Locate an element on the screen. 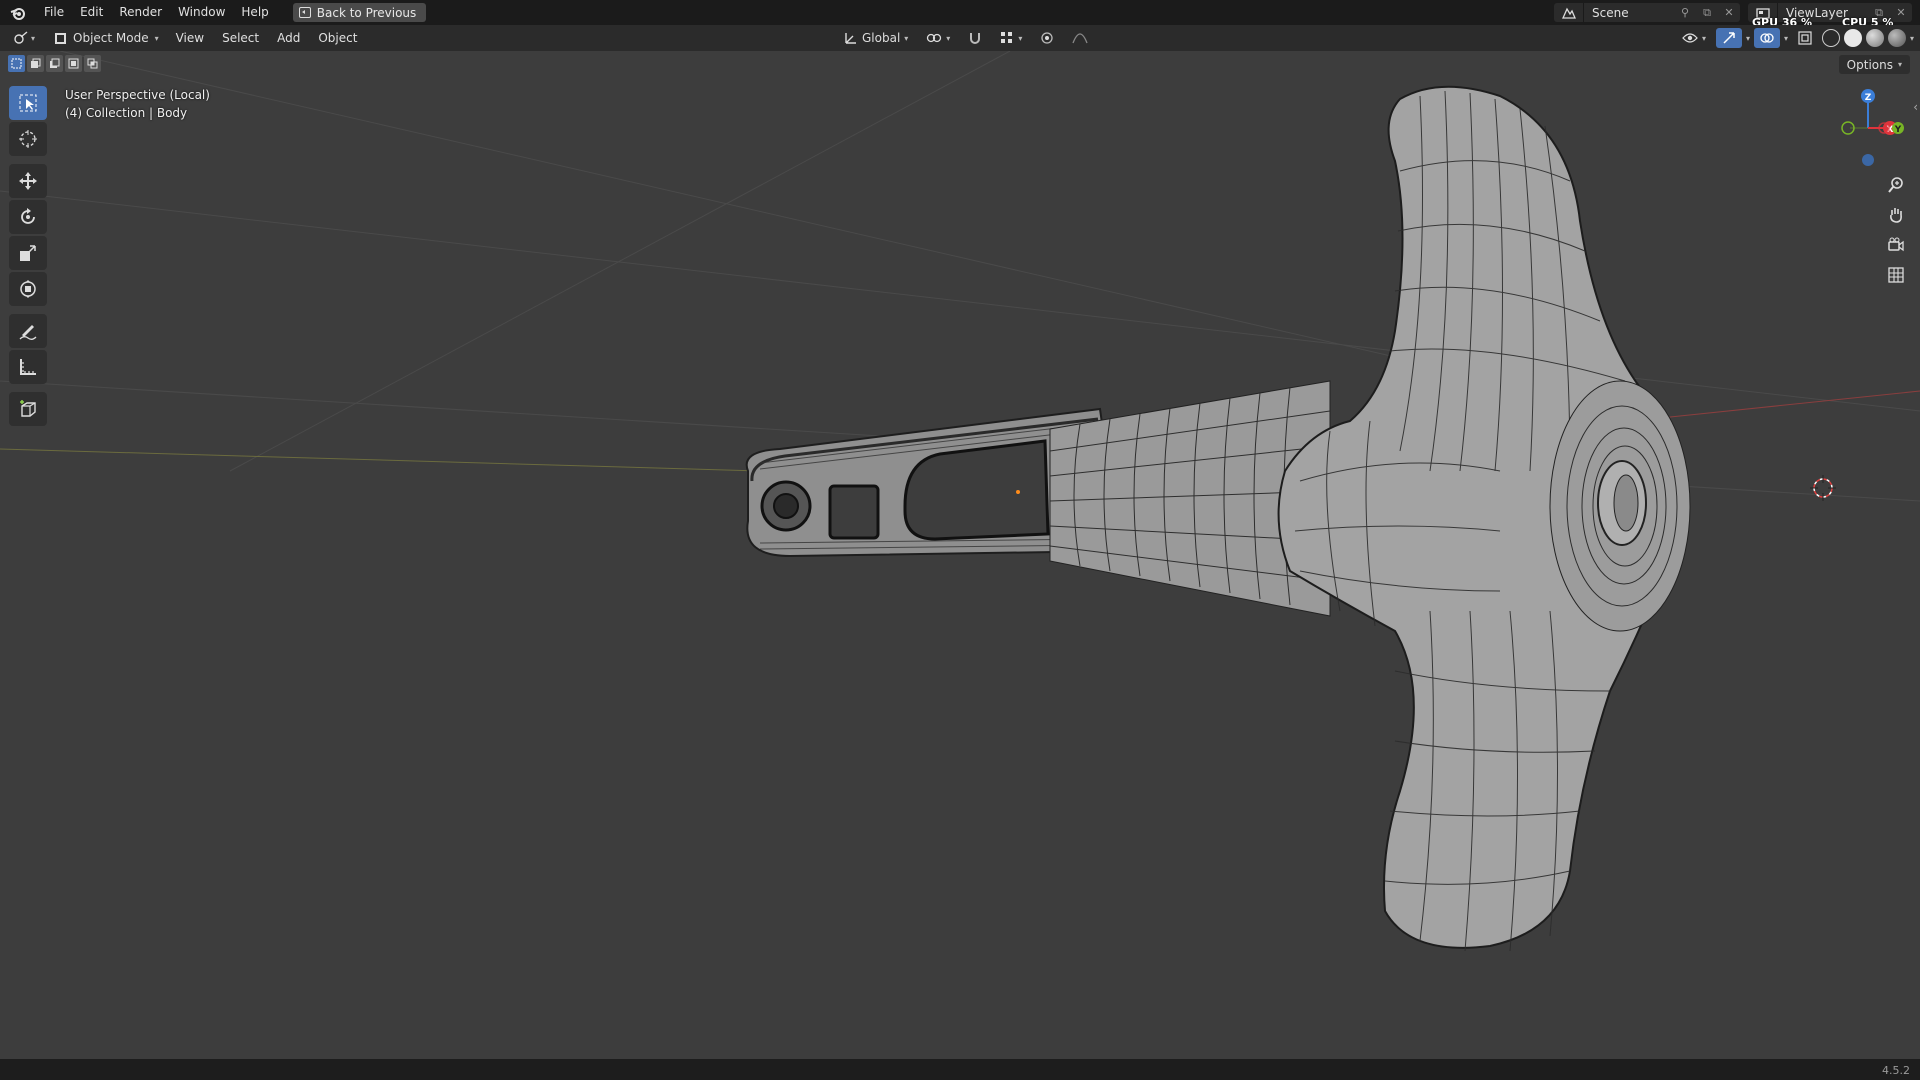  blender-logo-icon is located at coordinates (18, 13).